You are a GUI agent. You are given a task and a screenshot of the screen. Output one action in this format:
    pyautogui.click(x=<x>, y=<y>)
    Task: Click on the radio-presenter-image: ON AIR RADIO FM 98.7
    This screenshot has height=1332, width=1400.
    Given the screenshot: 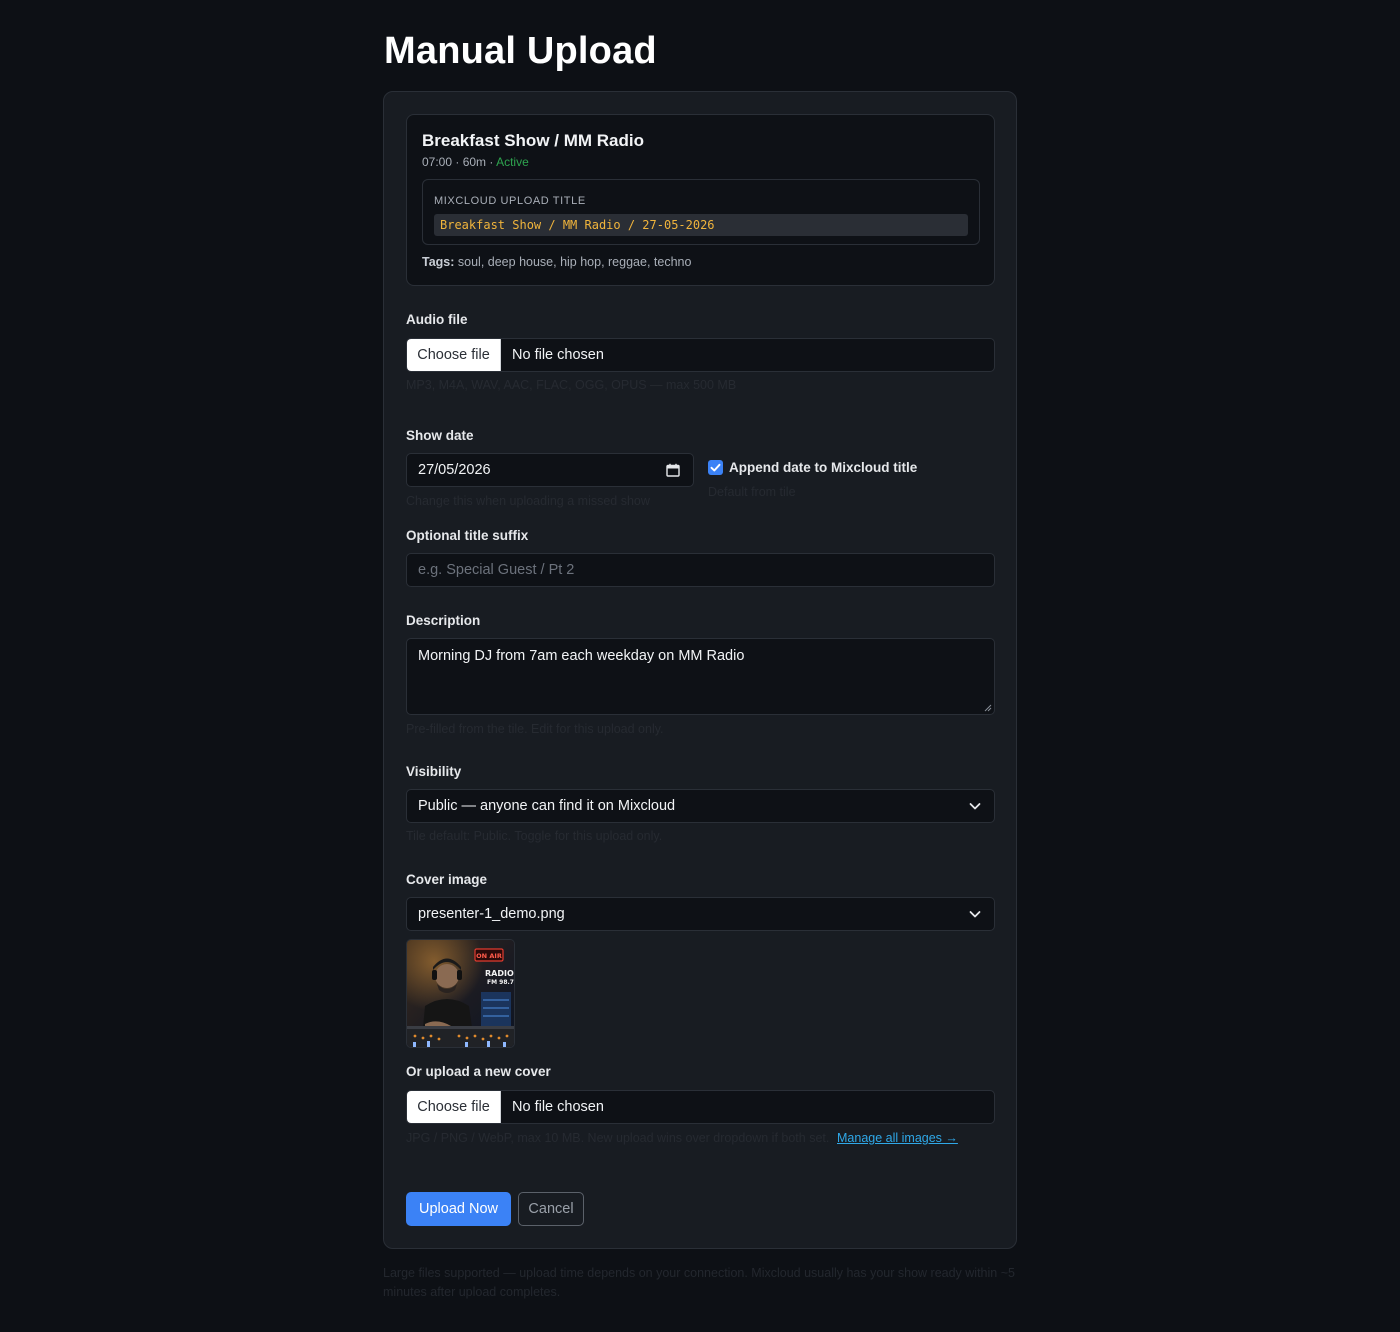 What is the action you would take?
    pyautogui.click(x=460, y=993)
    